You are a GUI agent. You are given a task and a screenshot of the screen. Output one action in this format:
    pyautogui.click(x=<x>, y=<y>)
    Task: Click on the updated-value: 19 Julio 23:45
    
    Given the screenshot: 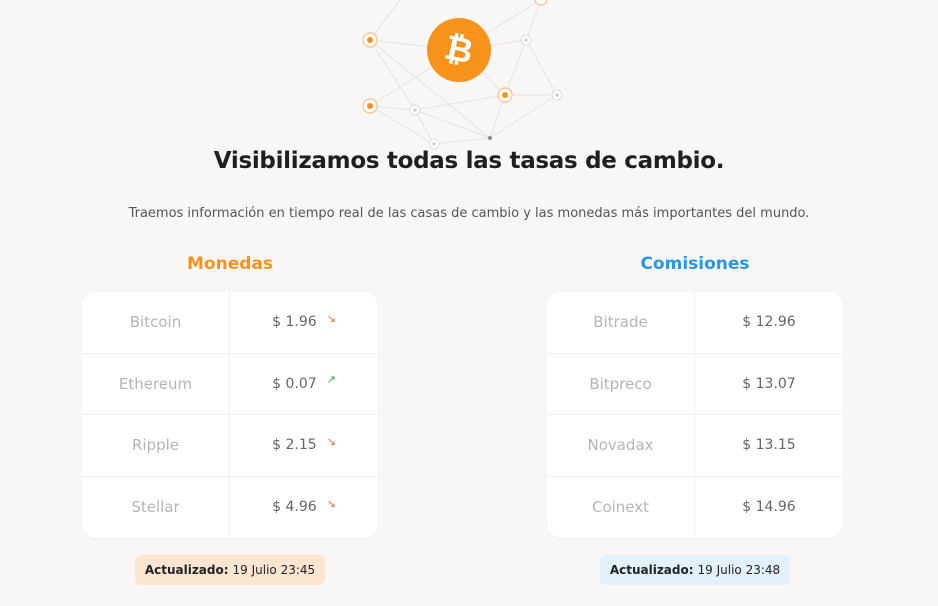 What is the action you would take?
    pyautogui.click(x=274, y=570)
    